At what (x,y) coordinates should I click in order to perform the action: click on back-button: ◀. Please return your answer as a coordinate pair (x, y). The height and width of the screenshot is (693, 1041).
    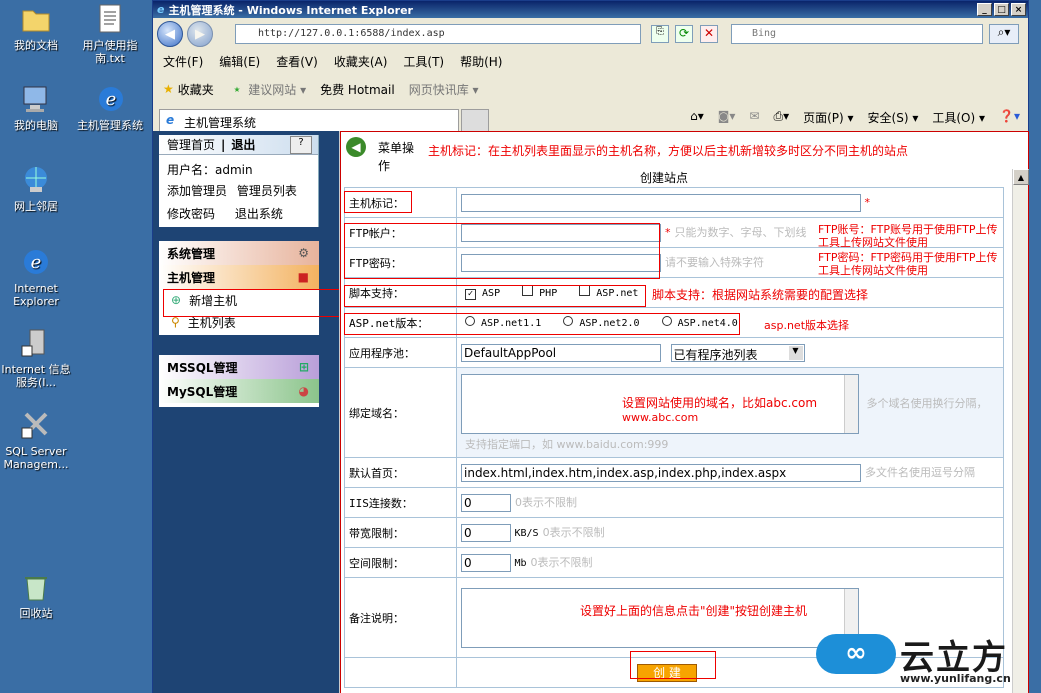
    Looking at the image, I should click on (170, 34).